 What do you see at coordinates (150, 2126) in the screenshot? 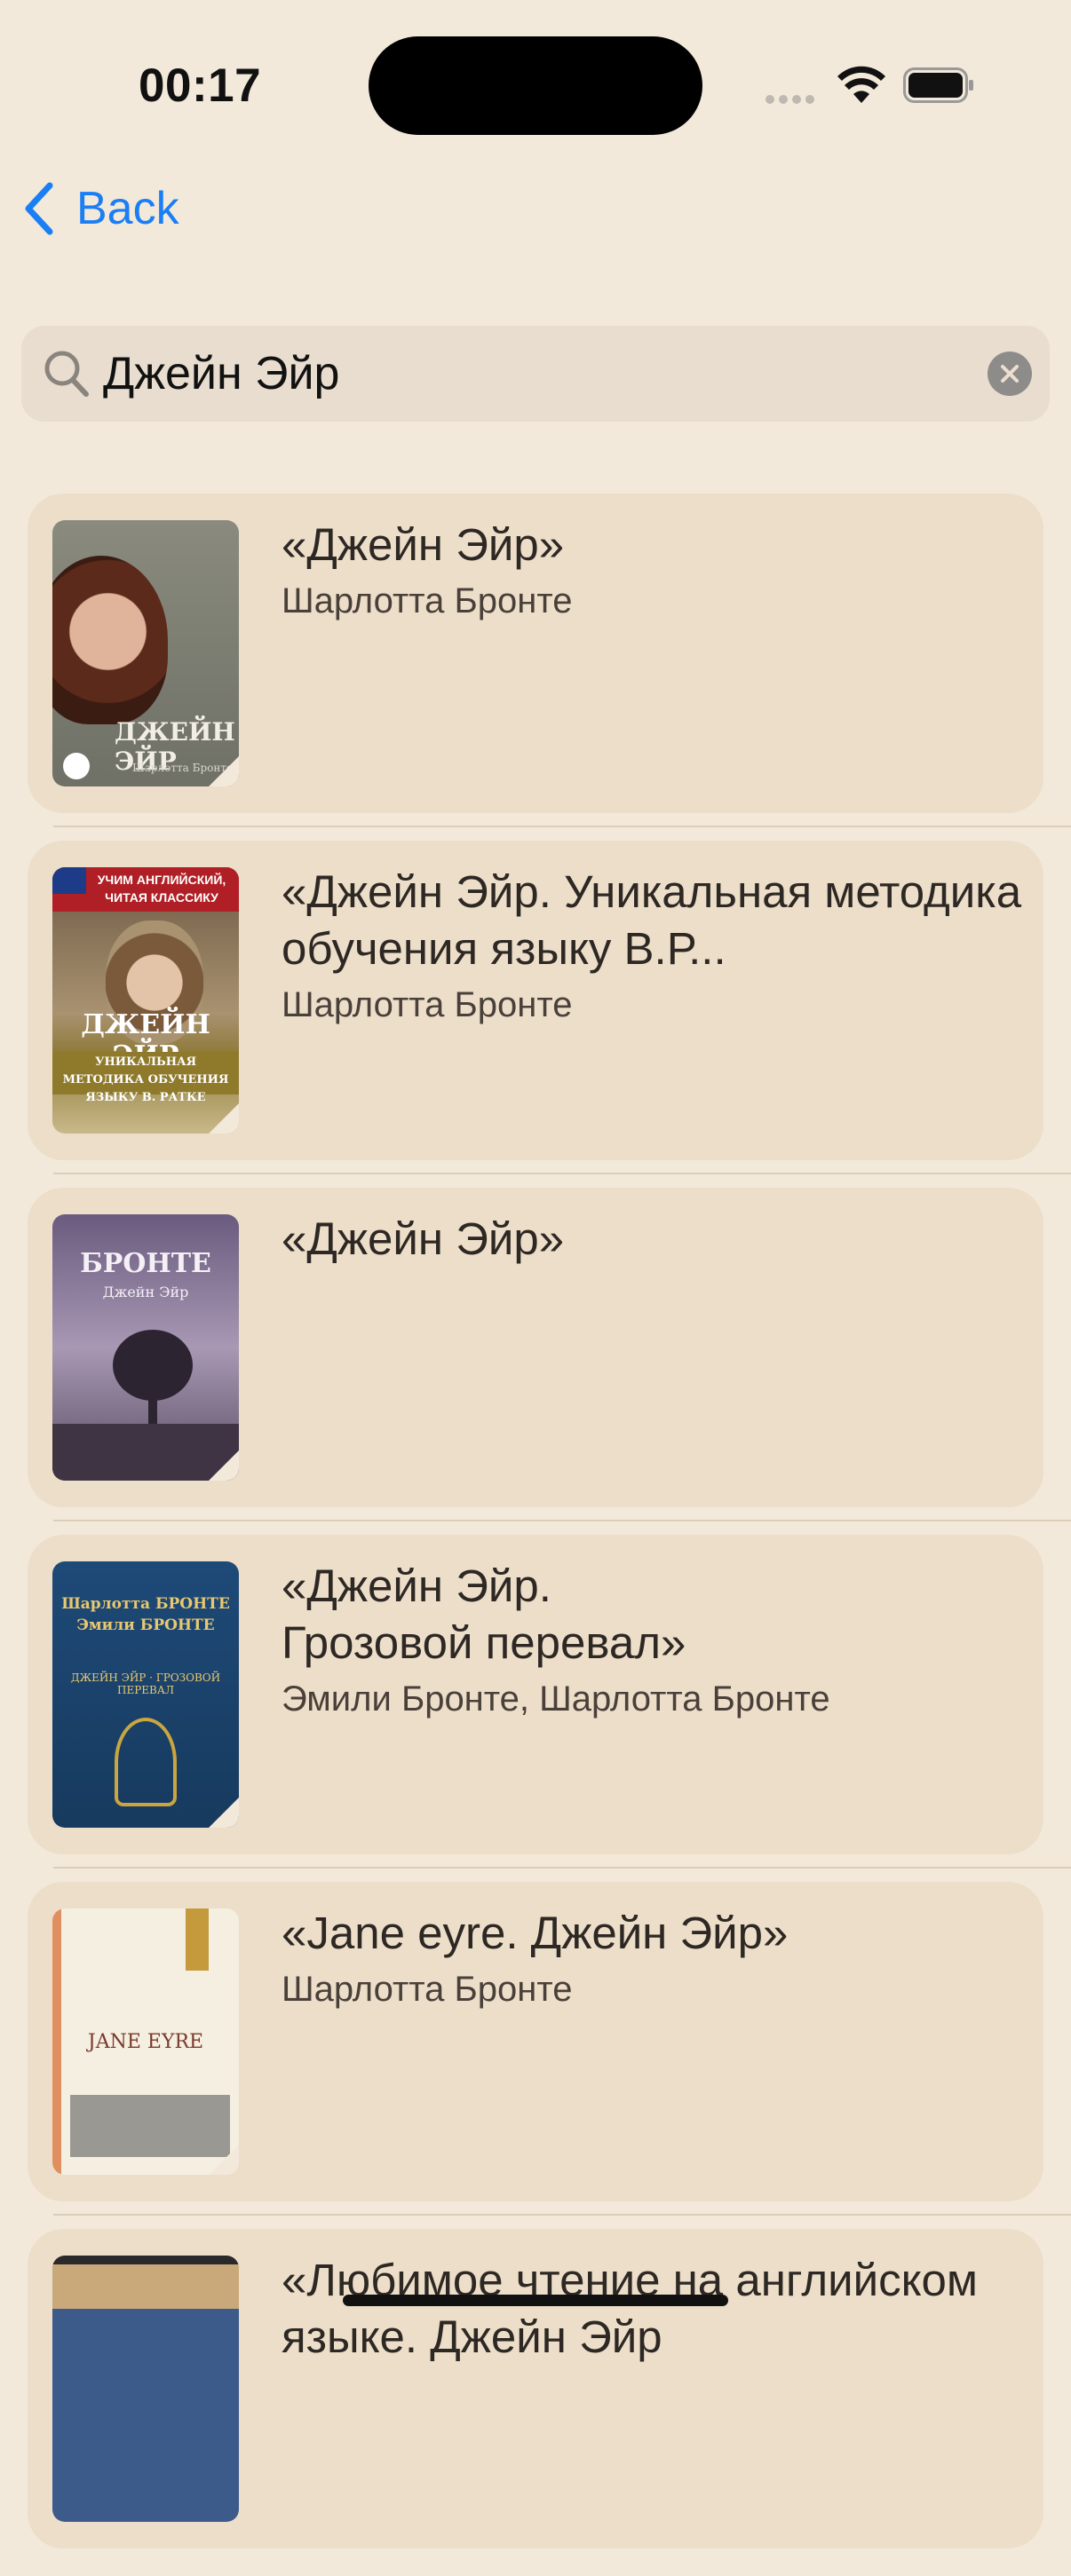
I see `sketch-image` at bounding box center [150, 2126].